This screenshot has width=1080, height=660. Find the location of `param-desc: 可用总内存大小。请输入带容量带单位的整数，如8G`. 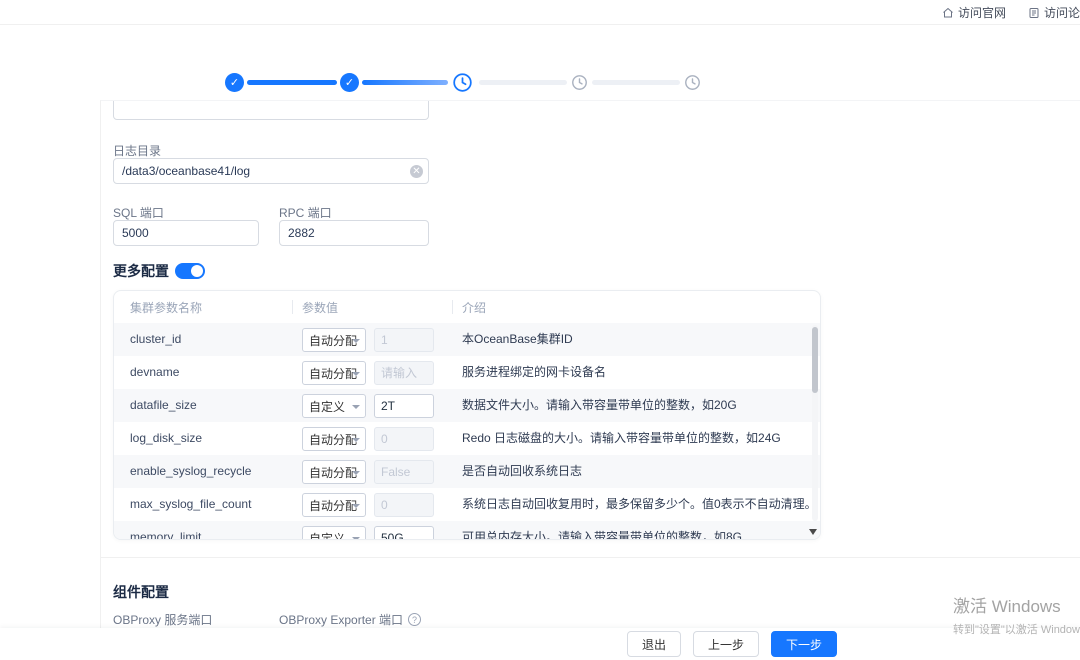

param-desc: 可用总内存大小。请输入带容量带单位的整数，如8G is located at coordinates (602, 535).